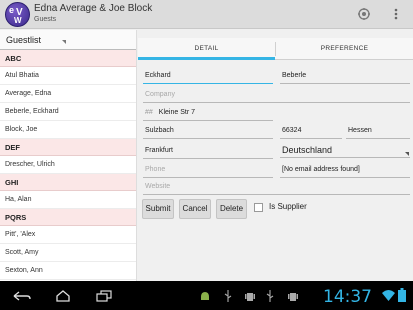  Describe the element at coordinates (68, 217) in the screenshot. I see `list-section-header: PQRS` at that location.